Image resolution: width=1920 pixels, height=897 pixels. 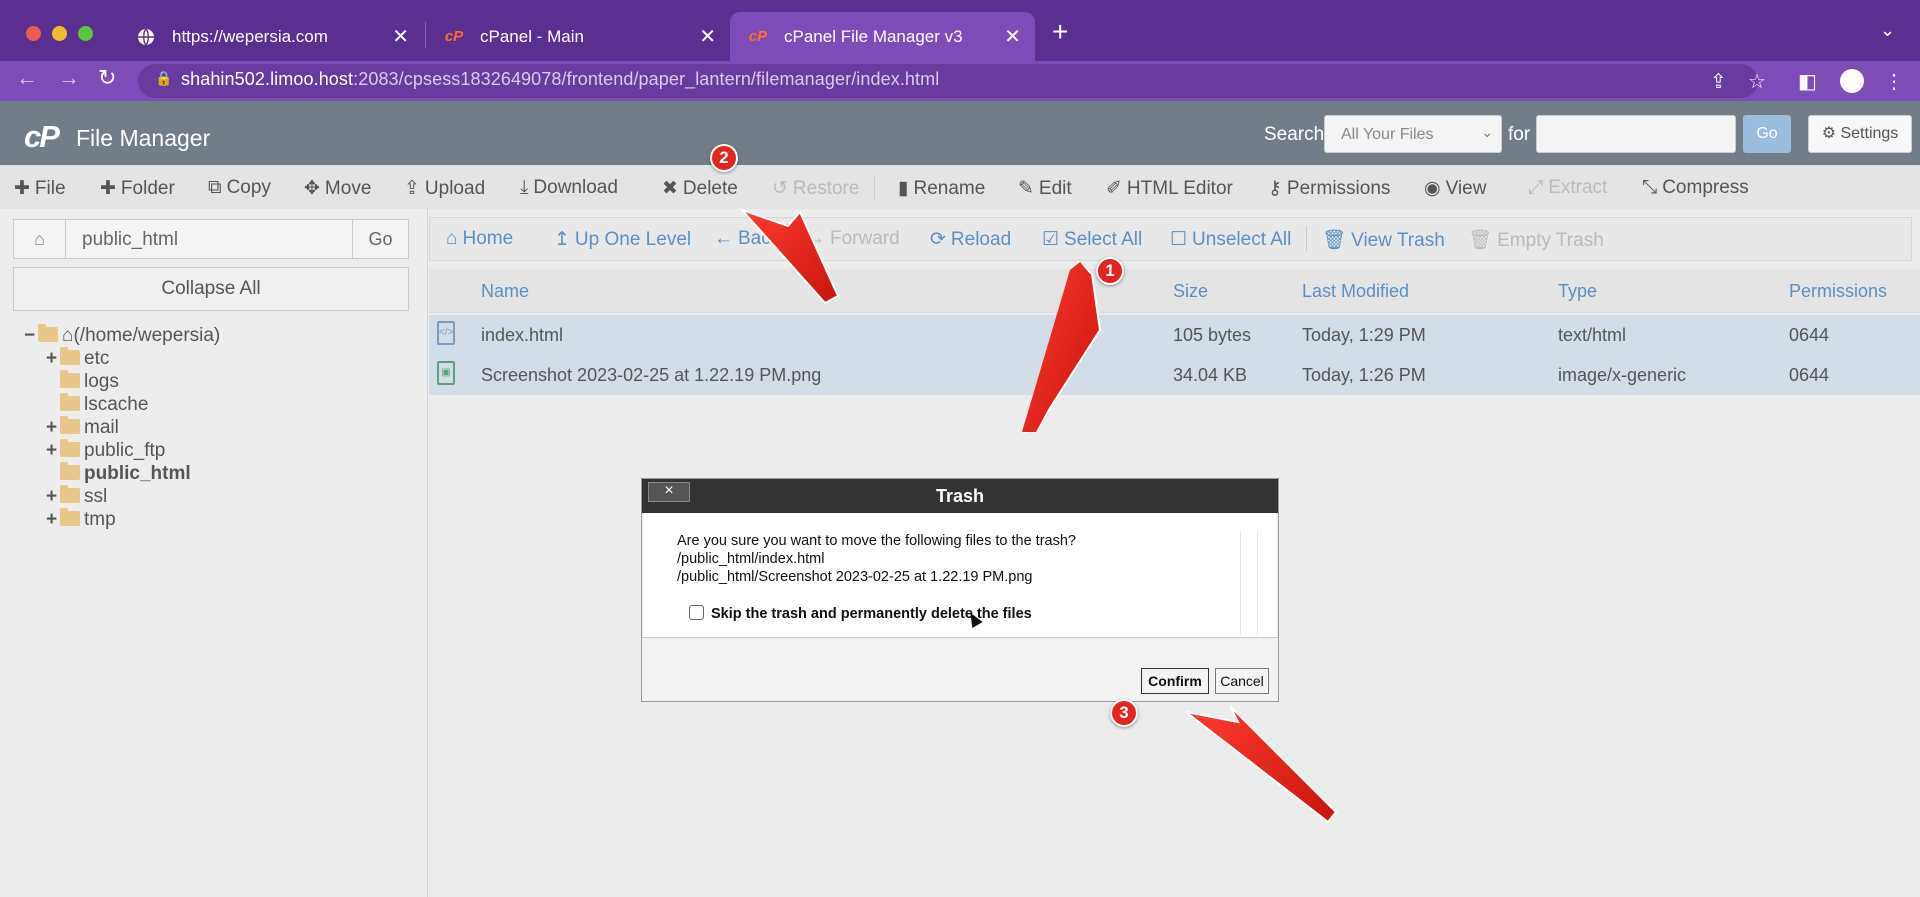 I want to click on view-trash-button: 🗑 View Trash, so click(x=1383, y=240).